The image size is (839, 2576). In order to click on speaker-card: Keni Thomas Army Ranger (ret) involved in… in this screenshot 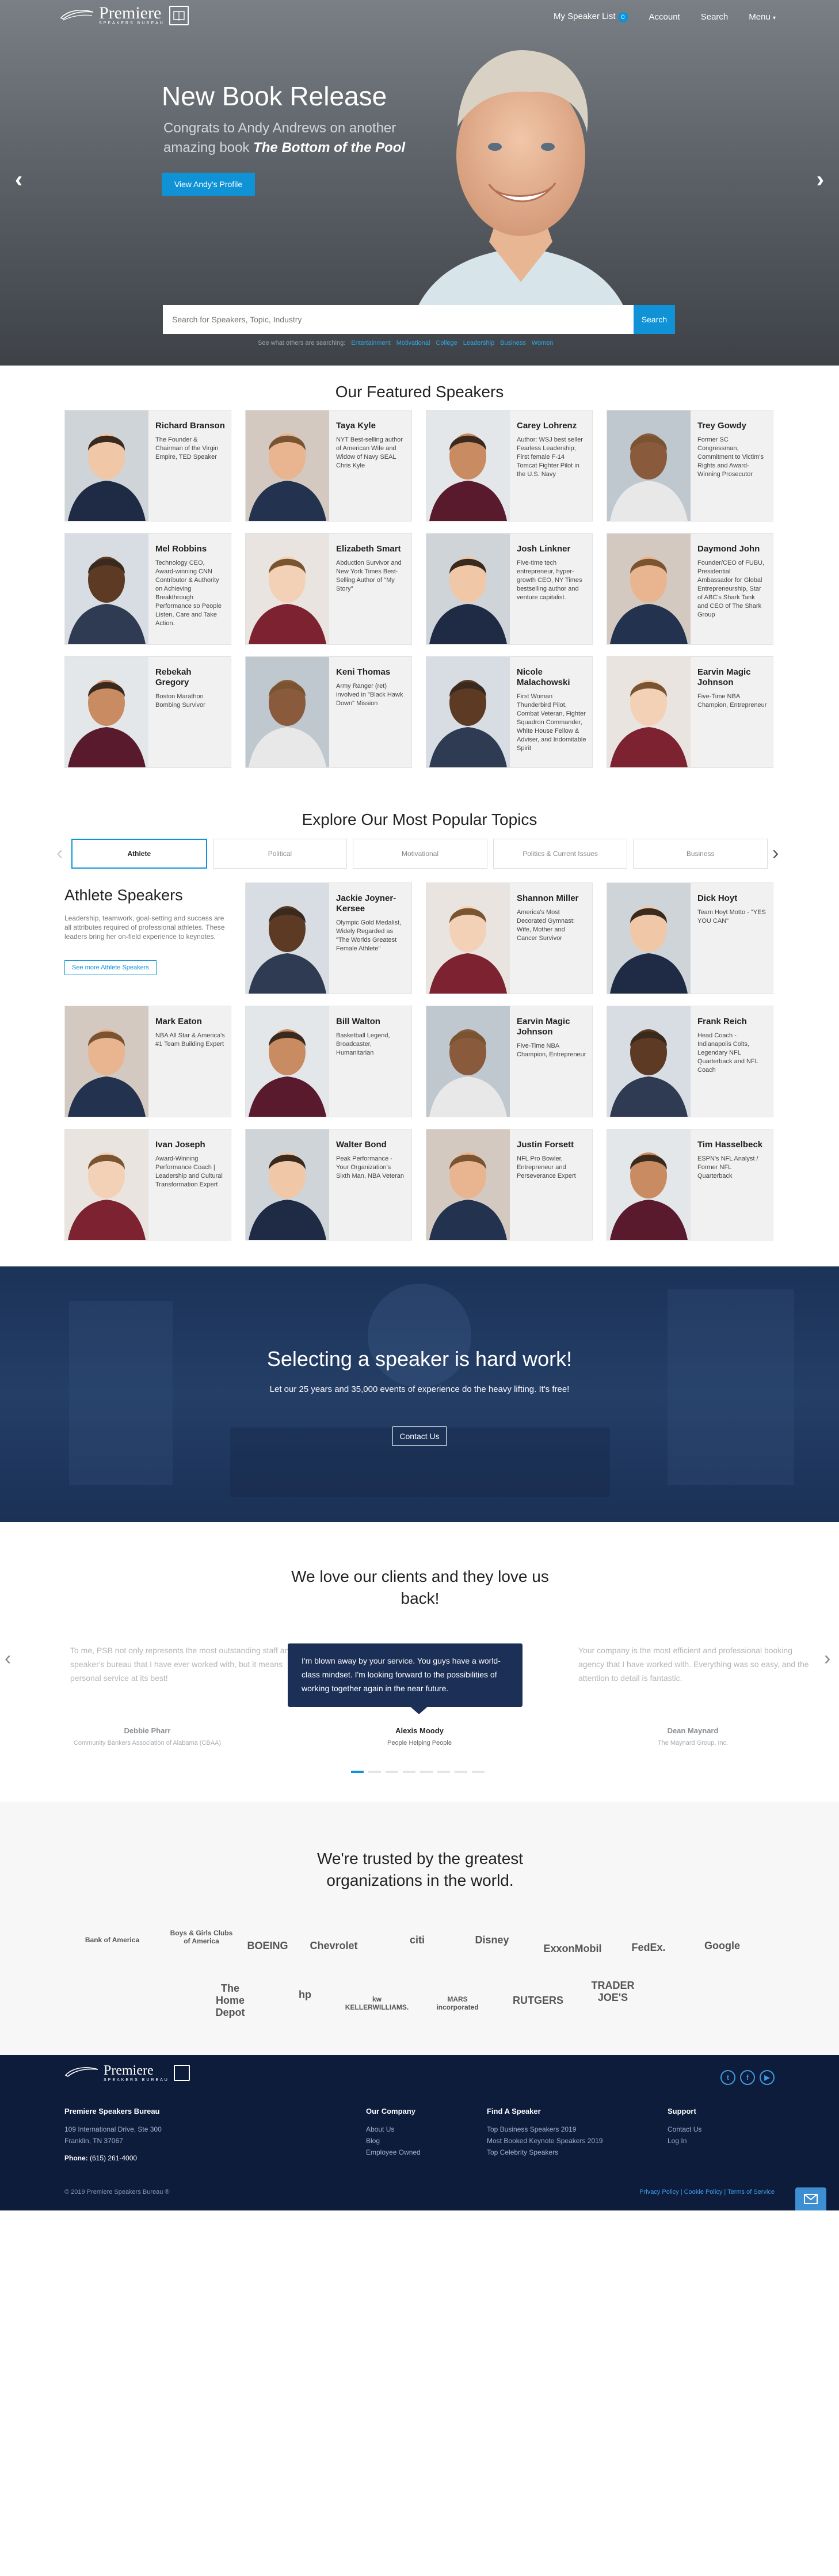, I will do `click(328, 712)`.